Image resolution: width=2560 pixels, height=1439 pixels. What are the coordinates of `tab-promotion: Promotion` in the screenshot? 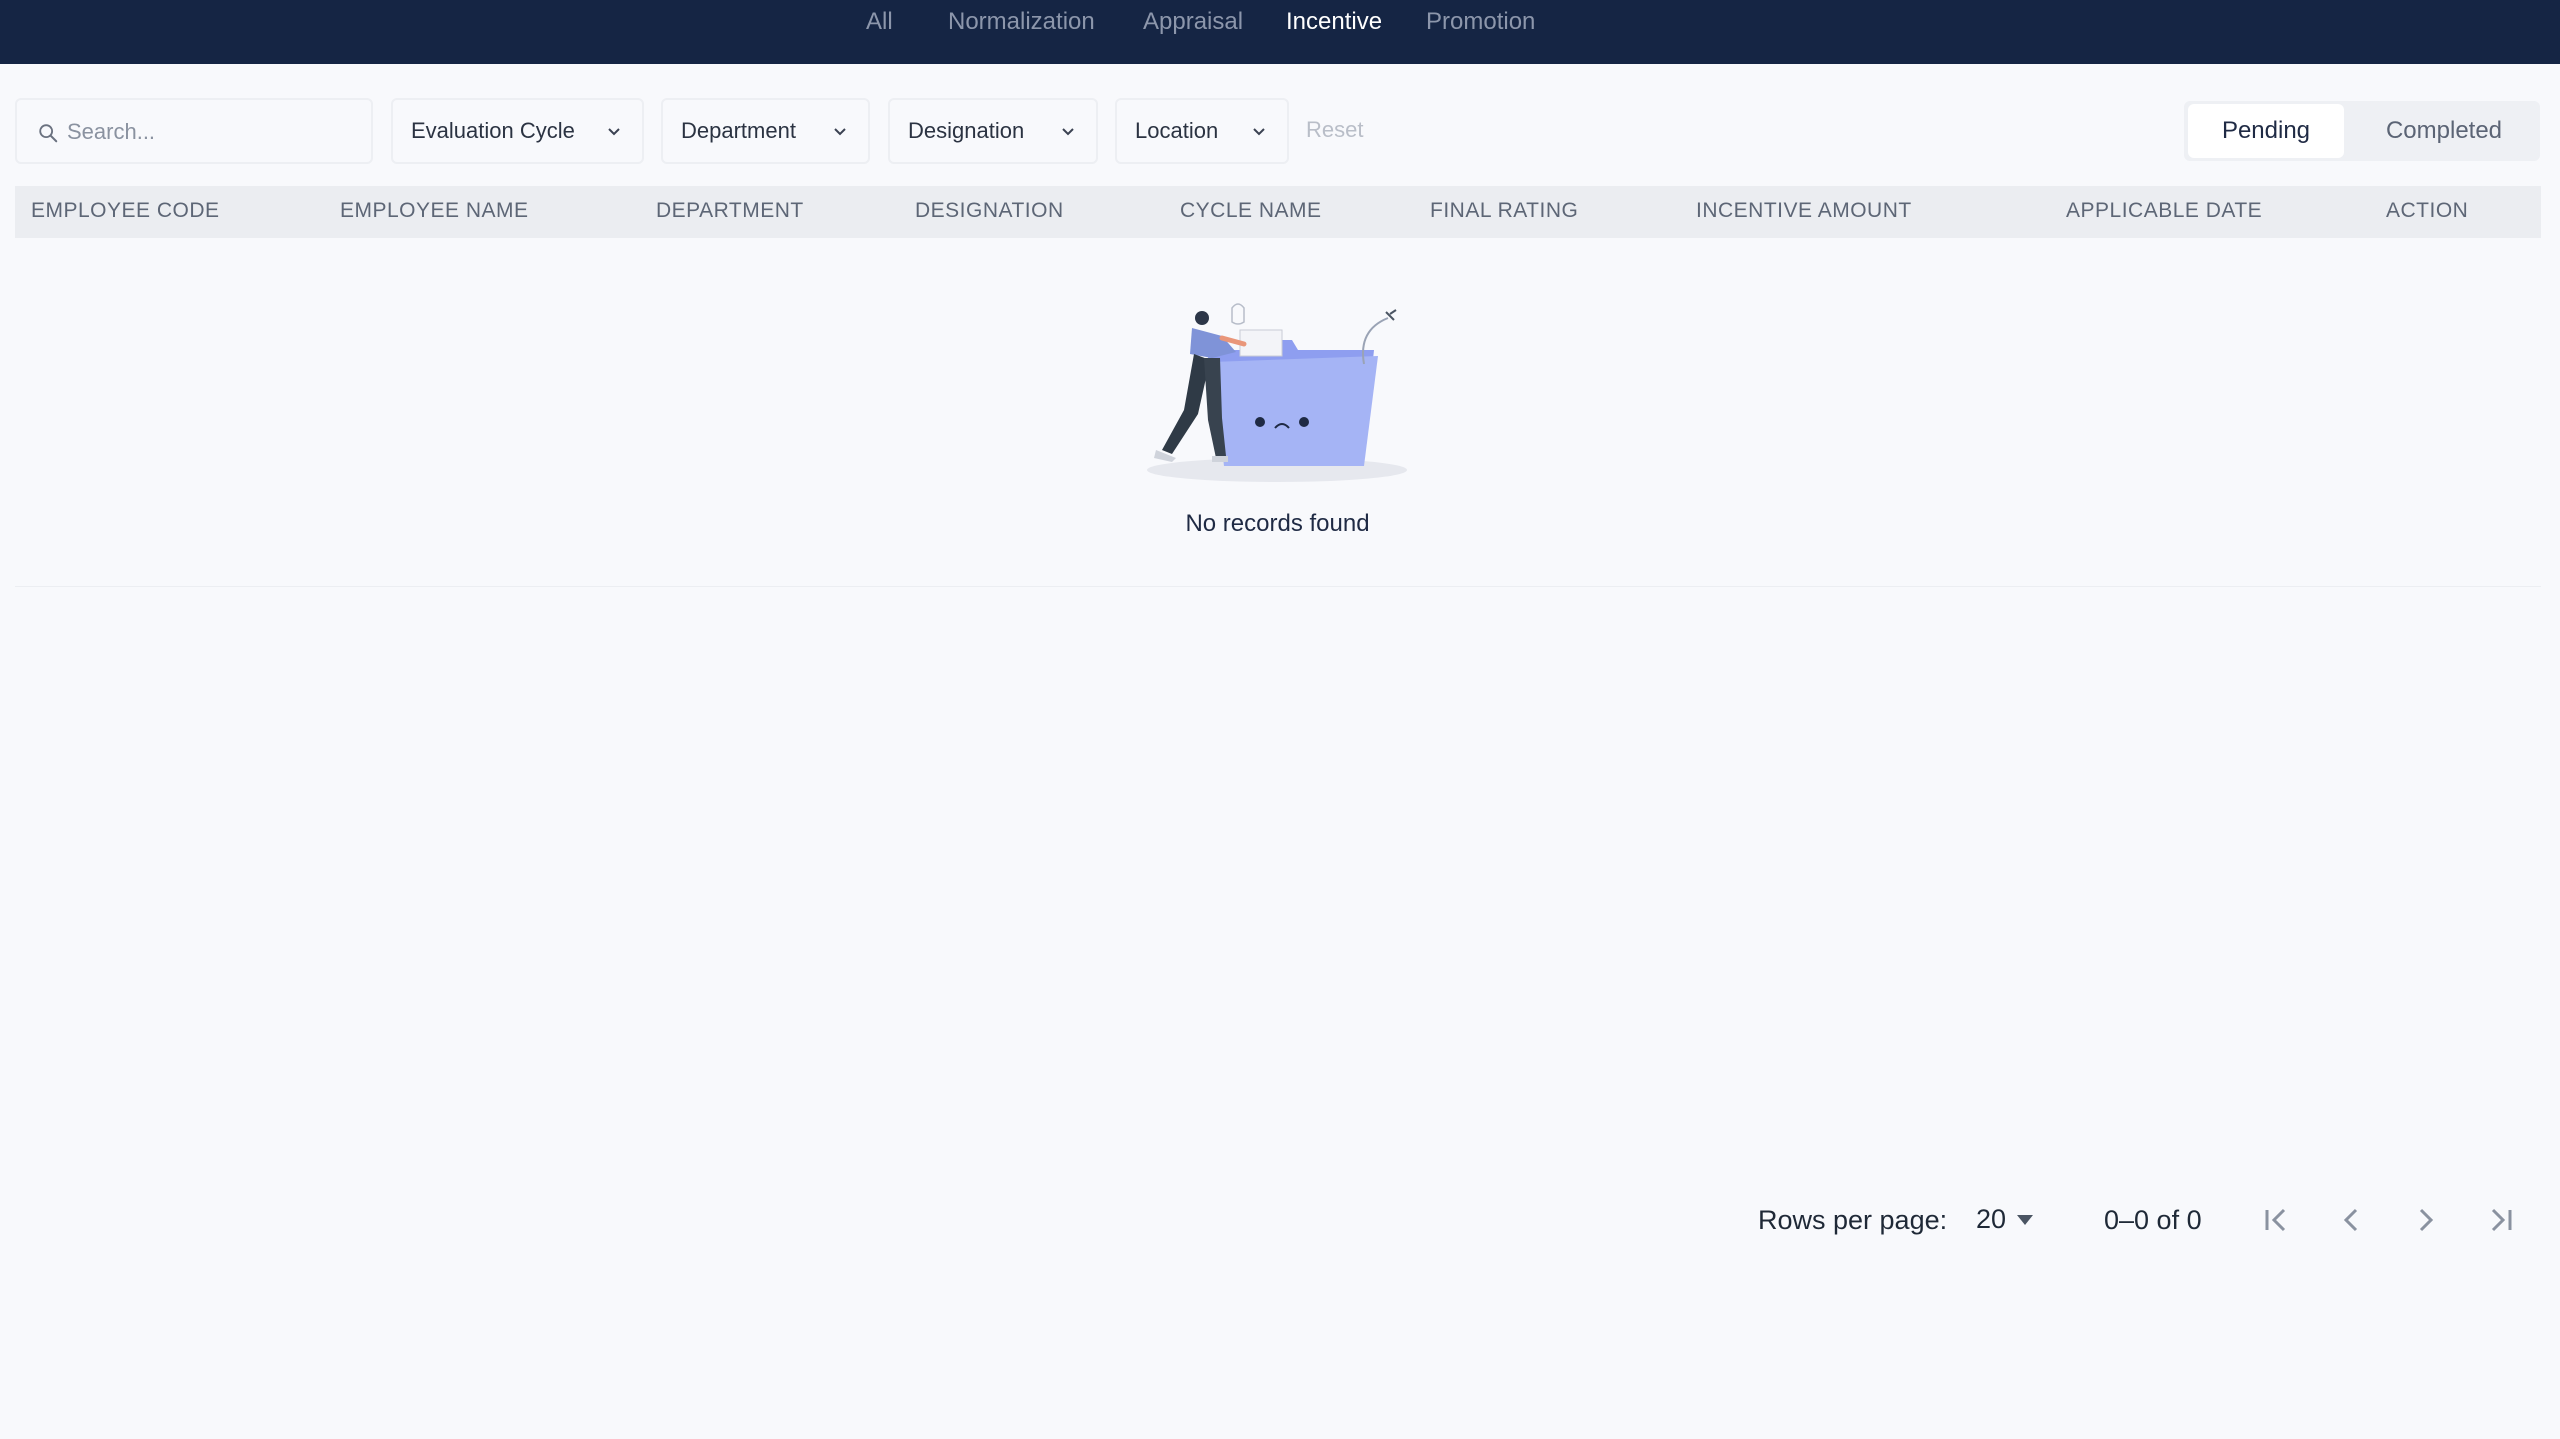 It's located at (1480, 22).